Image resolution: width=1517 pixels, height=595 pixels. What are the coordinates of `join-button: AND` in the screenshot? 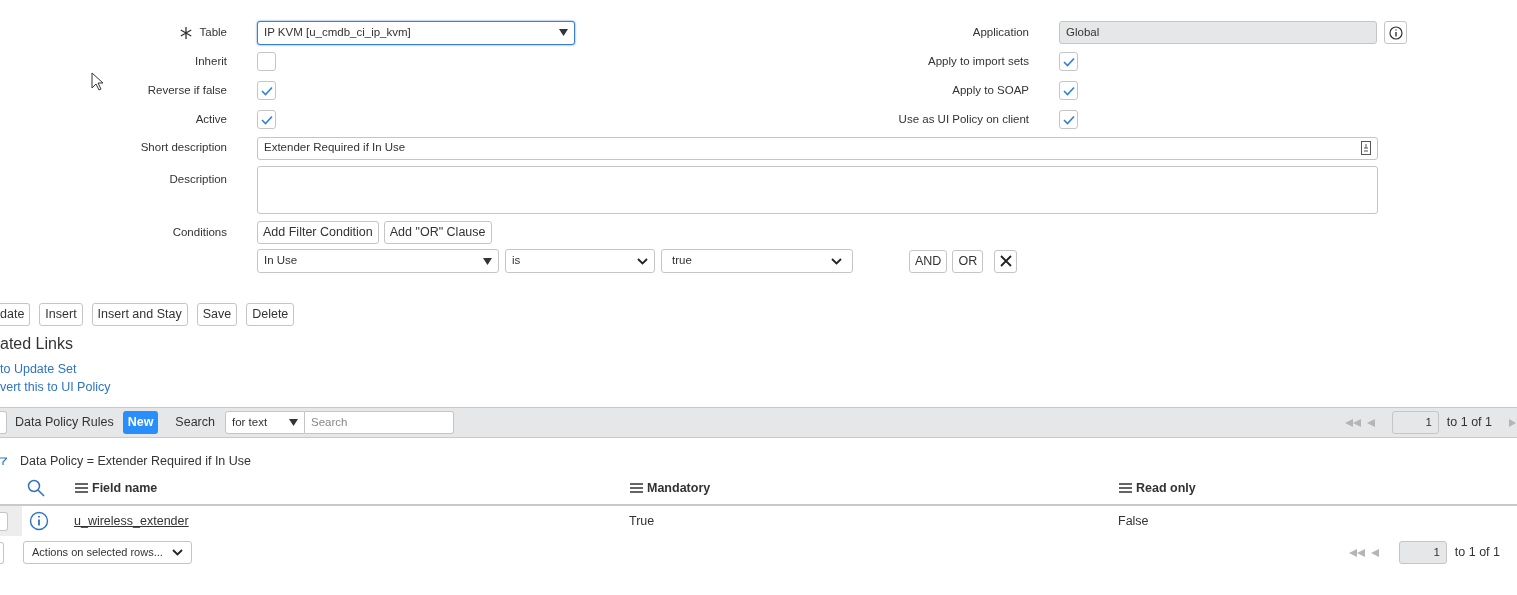 It's located at (928, 261).